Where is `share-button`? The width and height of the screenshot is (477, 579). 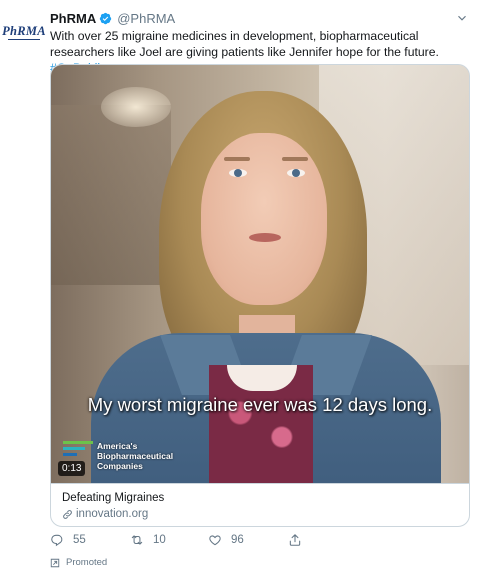 share-button is located at coordinates (299, 540).